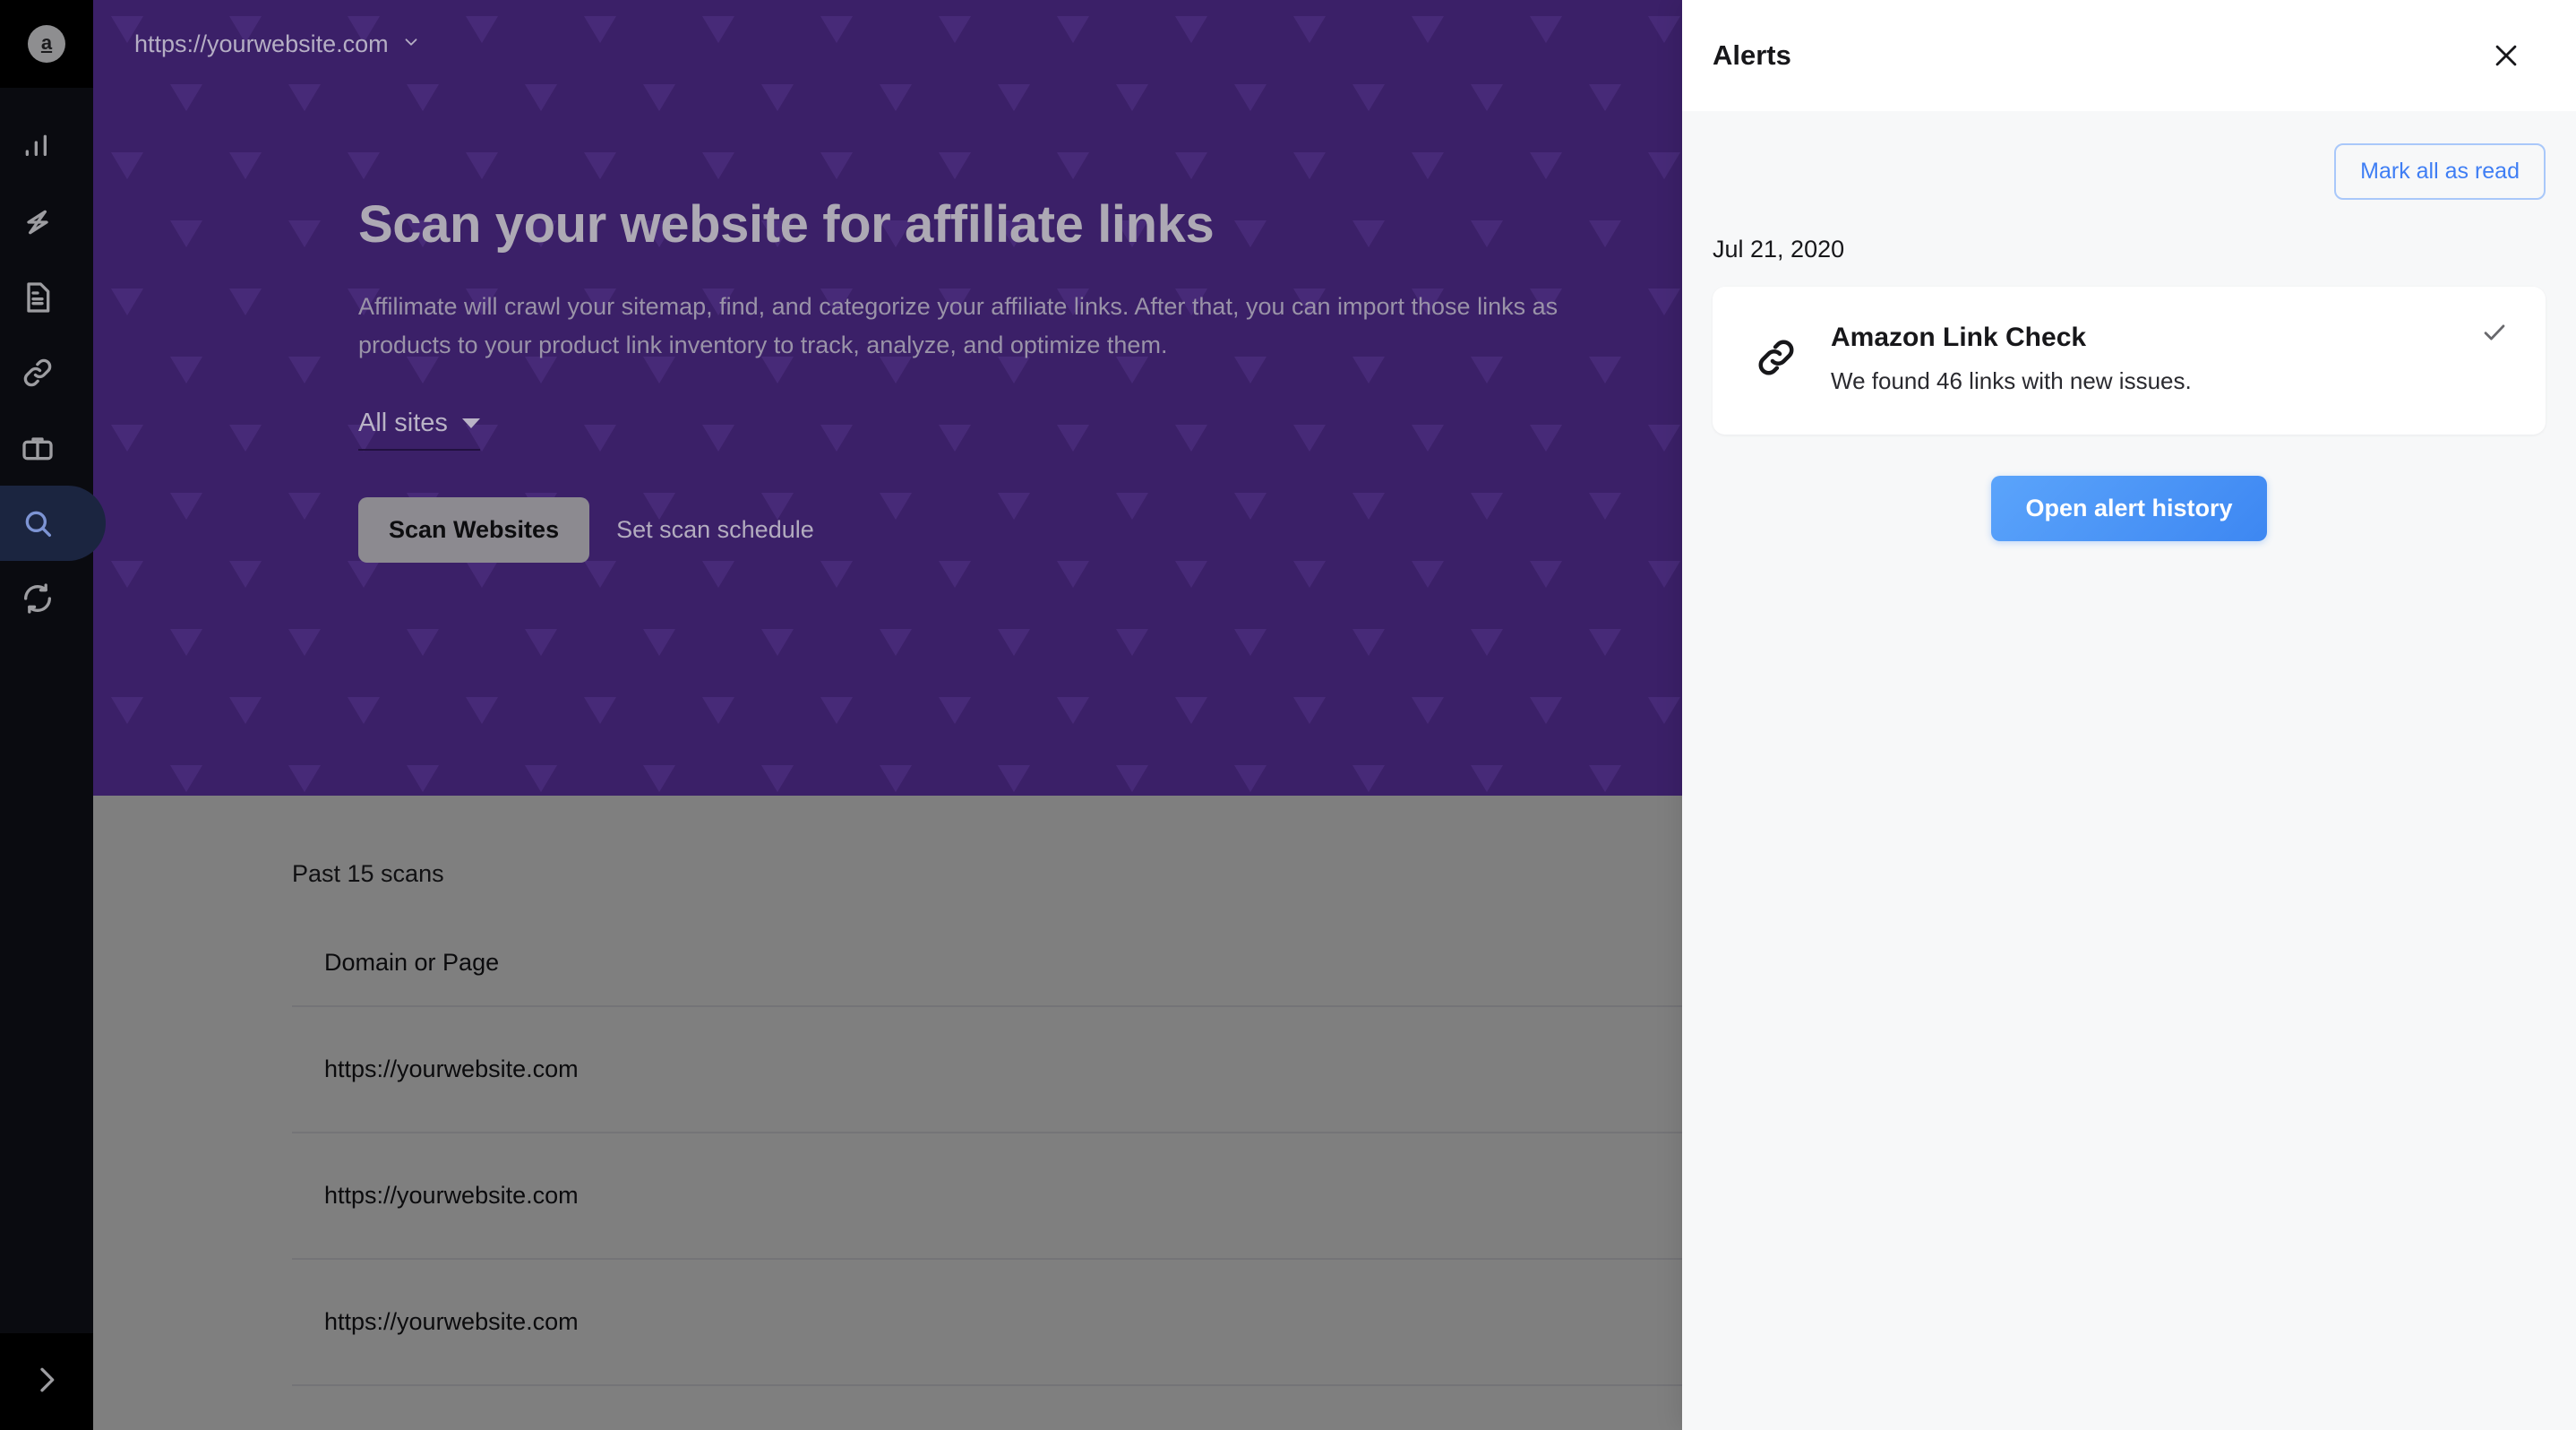 Image resolution: width=2576 pixels, height=1430 pixels. I want to click on page-title: Scan your website for affiliate links, so click(786, 224).